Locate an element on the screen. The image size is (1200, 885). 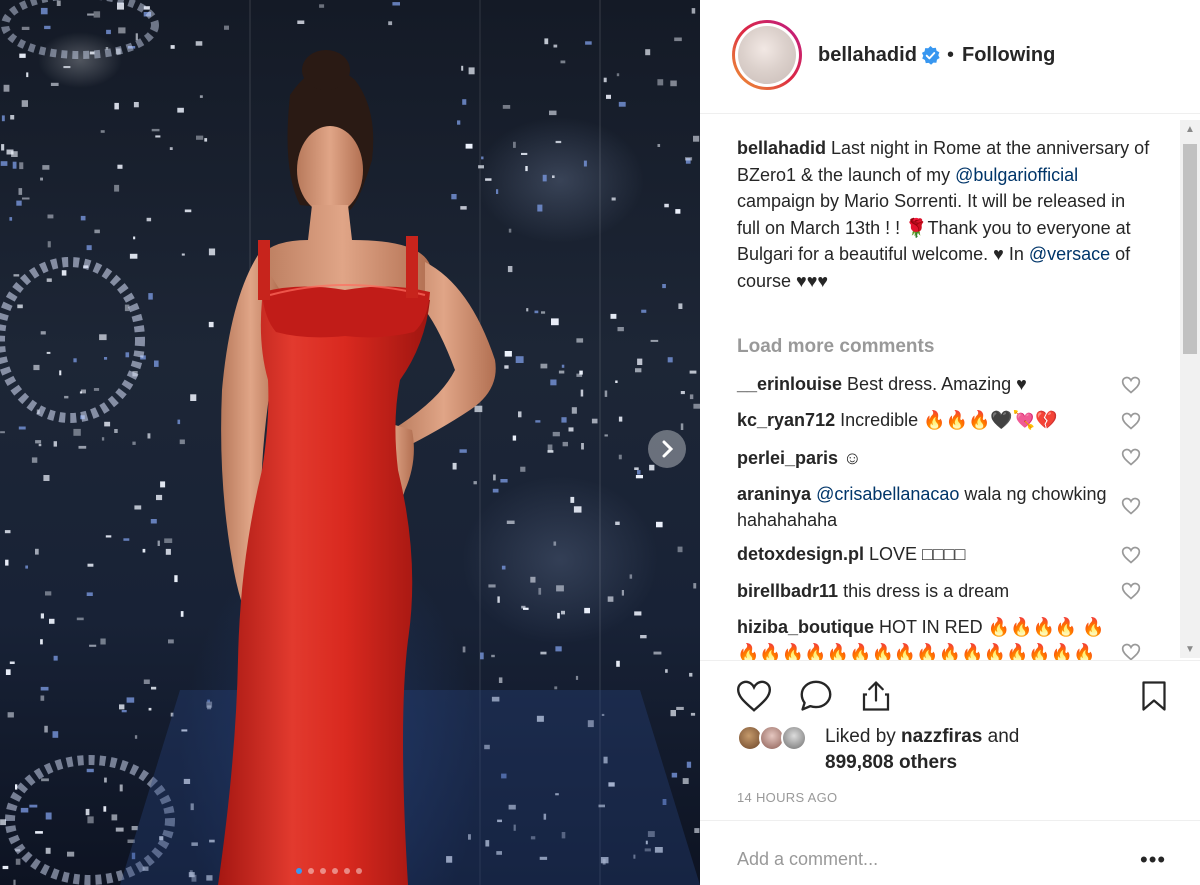
likes-suffix: and is located at coordinates (1001, 736).